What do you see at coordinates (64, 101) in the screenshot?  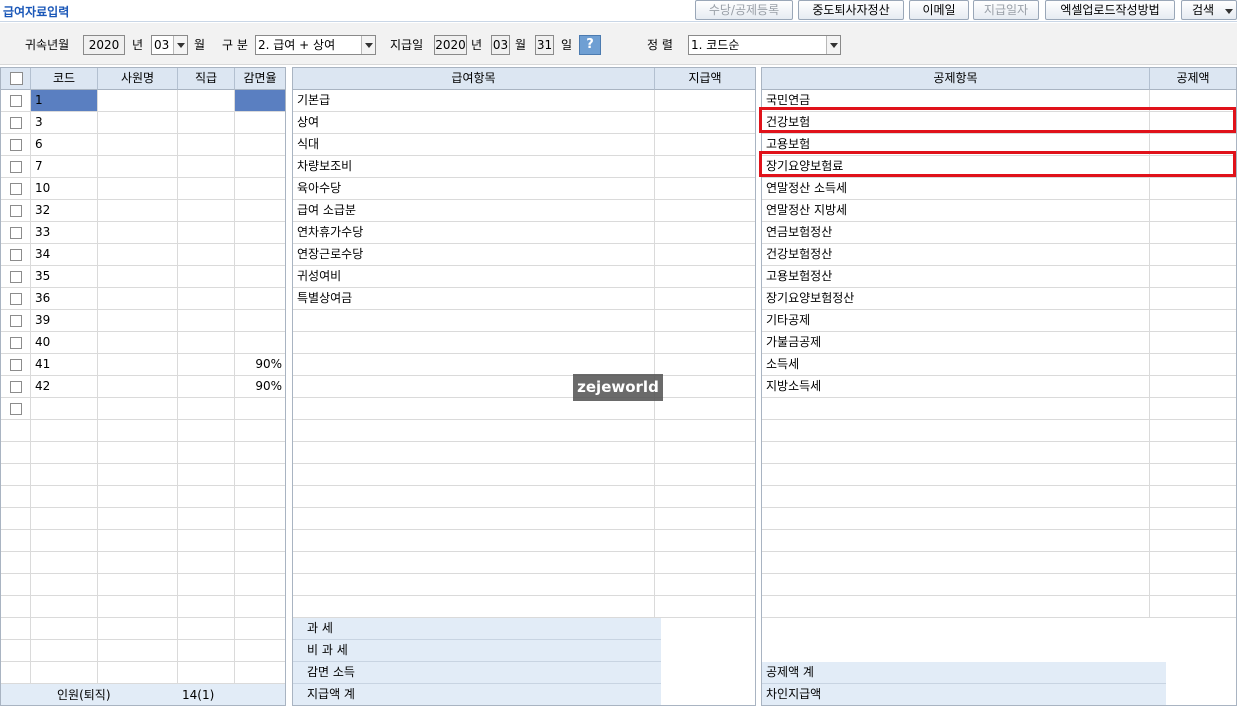 I see `employee-code: 1` at bounding box center [64, 101].